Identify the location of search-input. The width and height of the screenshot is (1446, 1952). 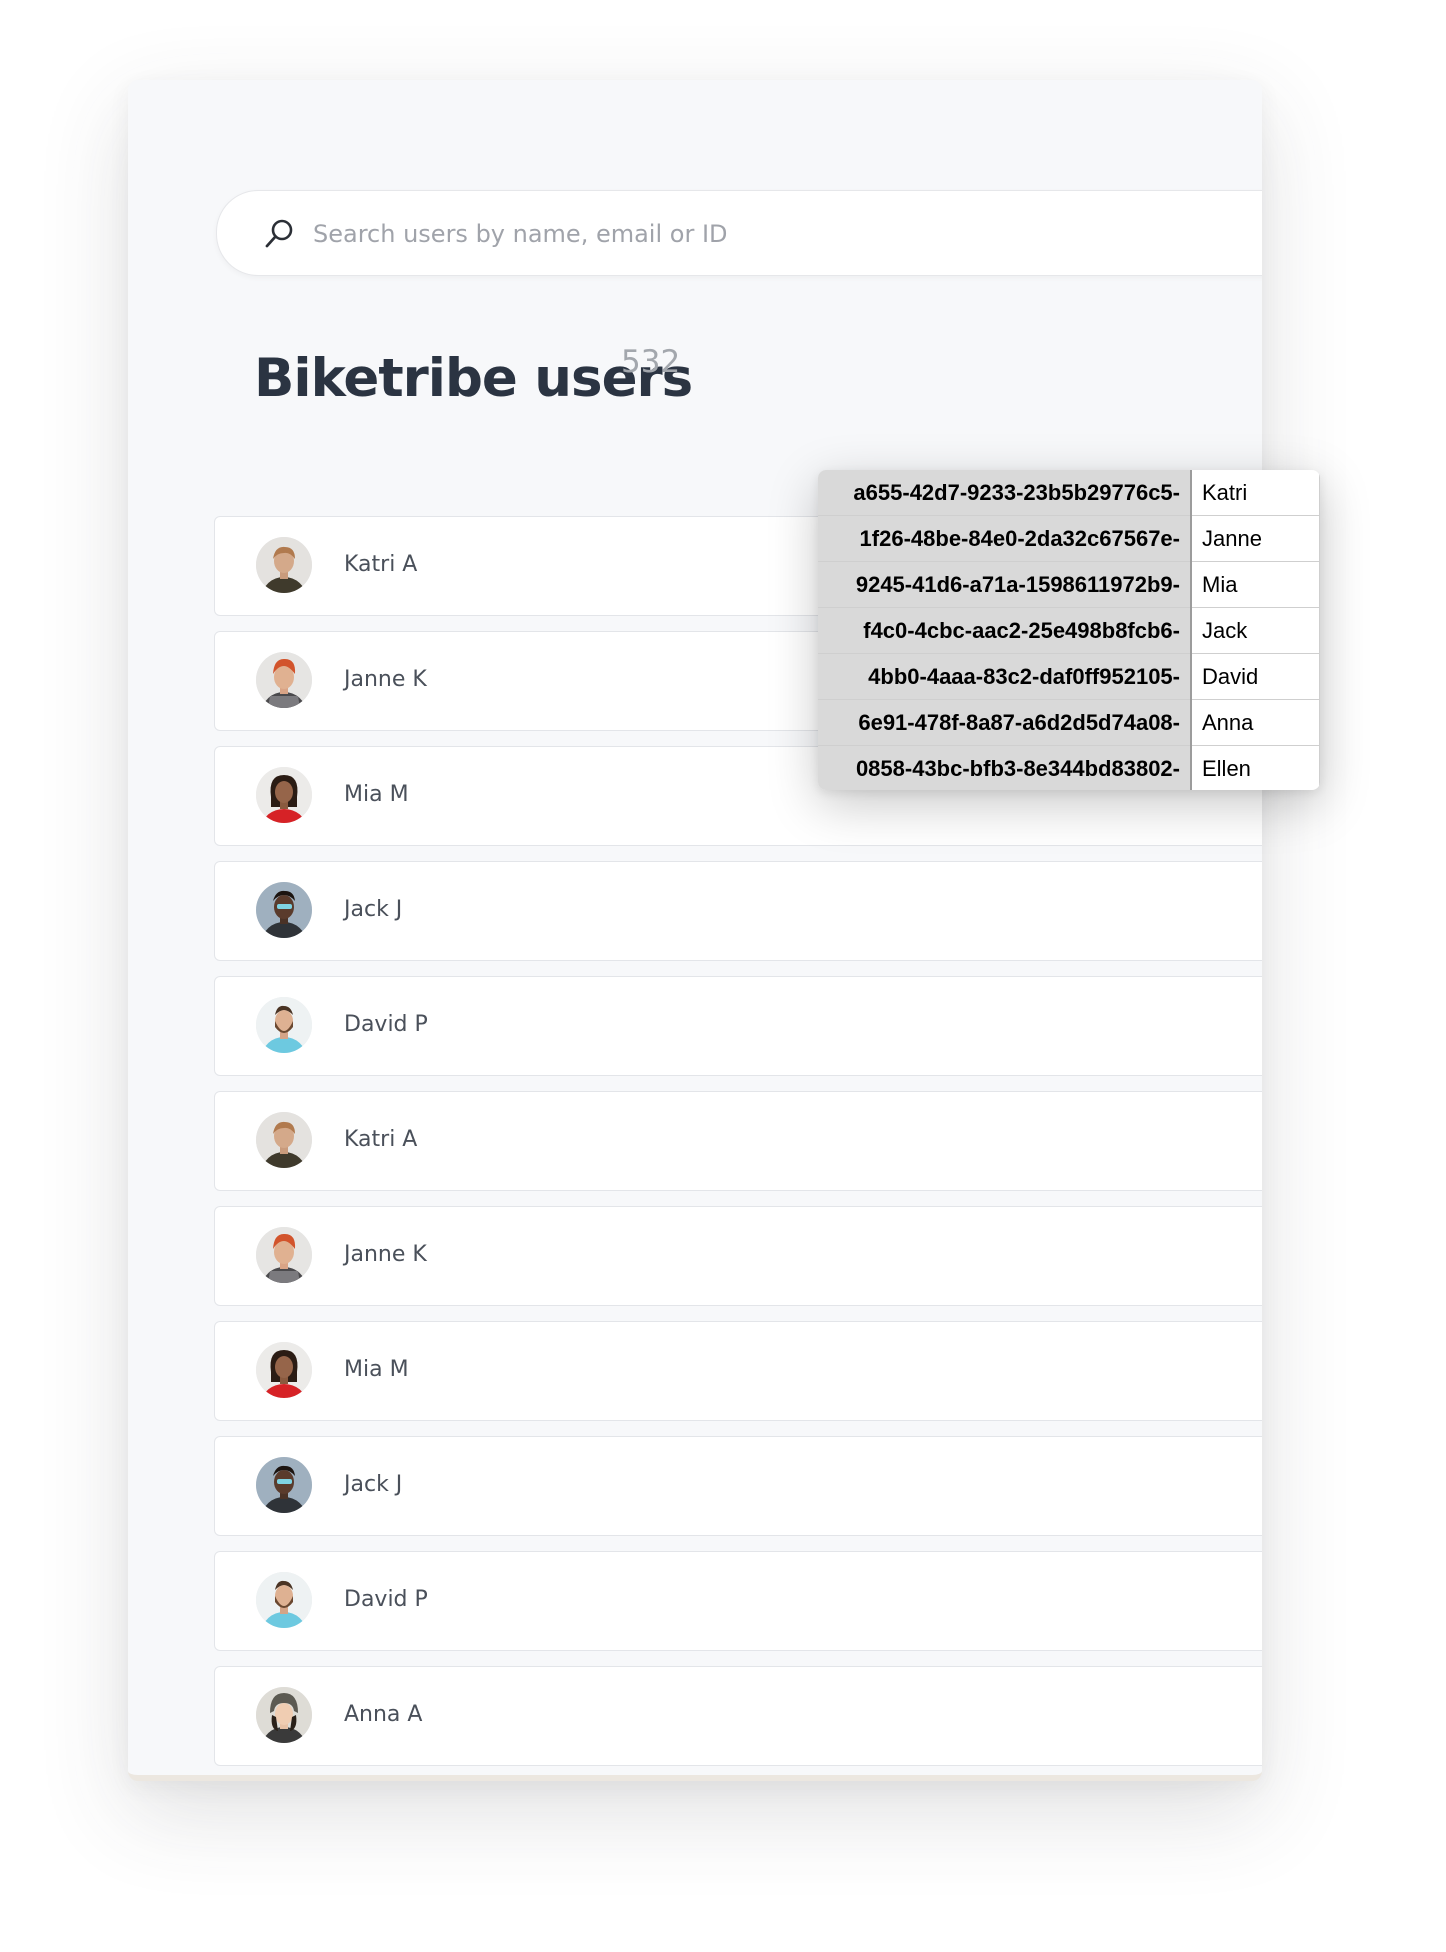
(763, 234).